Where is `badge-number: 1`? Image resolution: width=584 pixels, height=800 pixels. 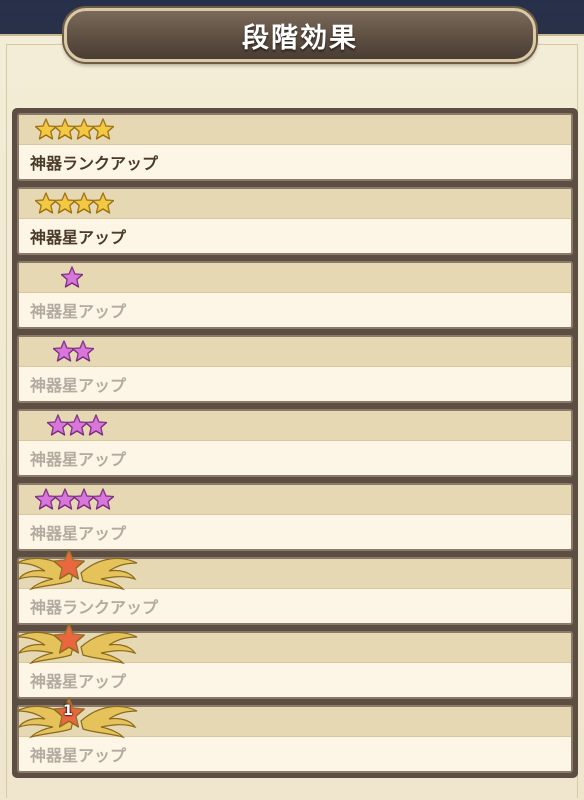 badge-number: 1 is located at coordinates (68, 711).